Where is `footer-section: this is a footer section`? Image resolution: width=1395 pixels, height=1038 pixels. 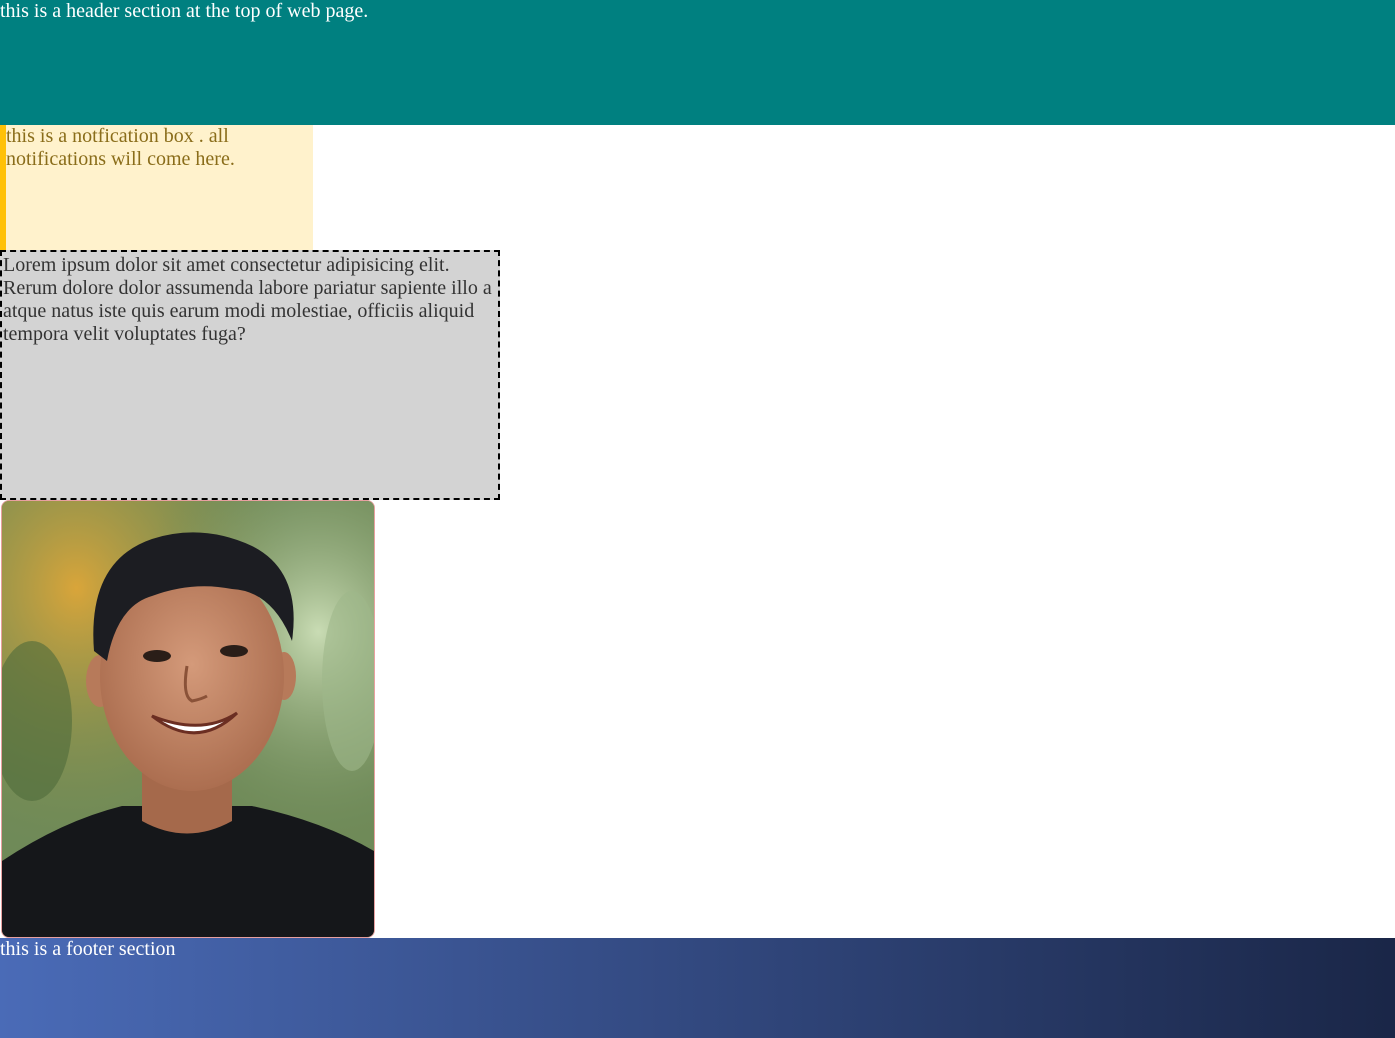 footer-section: this is a footer section is located at coordinates (697, 988).